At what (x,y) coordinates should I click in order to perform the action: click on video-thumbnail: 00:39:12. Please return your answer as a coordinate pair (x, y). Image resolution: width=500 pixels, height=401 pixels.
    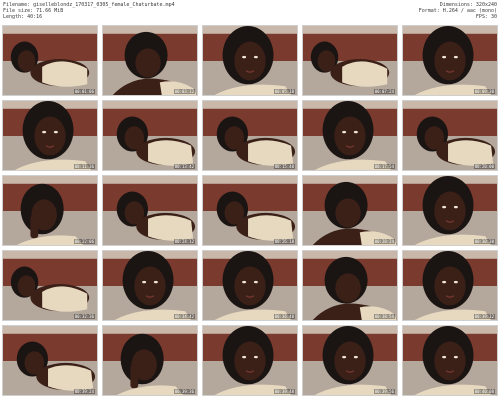
    Looking at the image, I should click on (450, 285).